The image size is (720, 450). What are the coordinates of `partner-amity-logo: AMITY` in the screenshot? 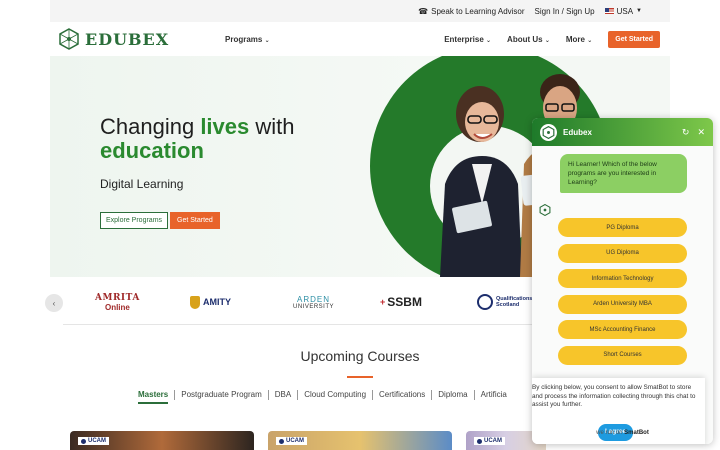 It's located at (210, 302).